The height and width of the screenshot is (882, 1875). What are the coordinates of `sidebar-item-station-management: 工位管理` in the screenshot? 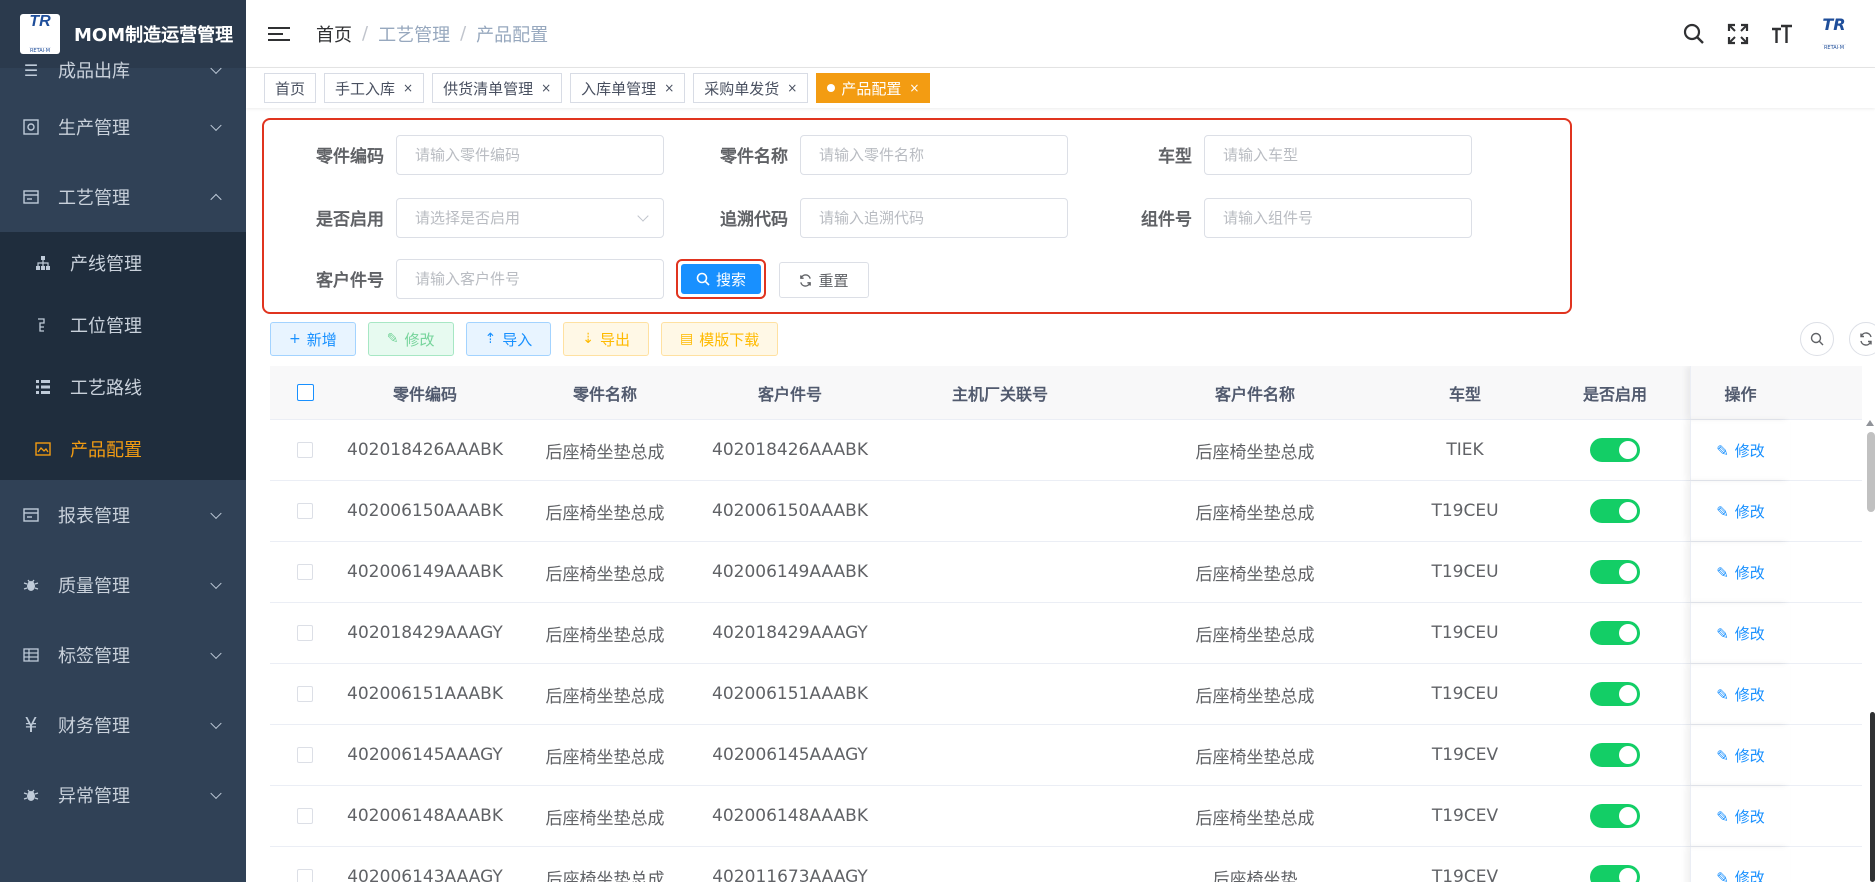 It's located at (123, 325).